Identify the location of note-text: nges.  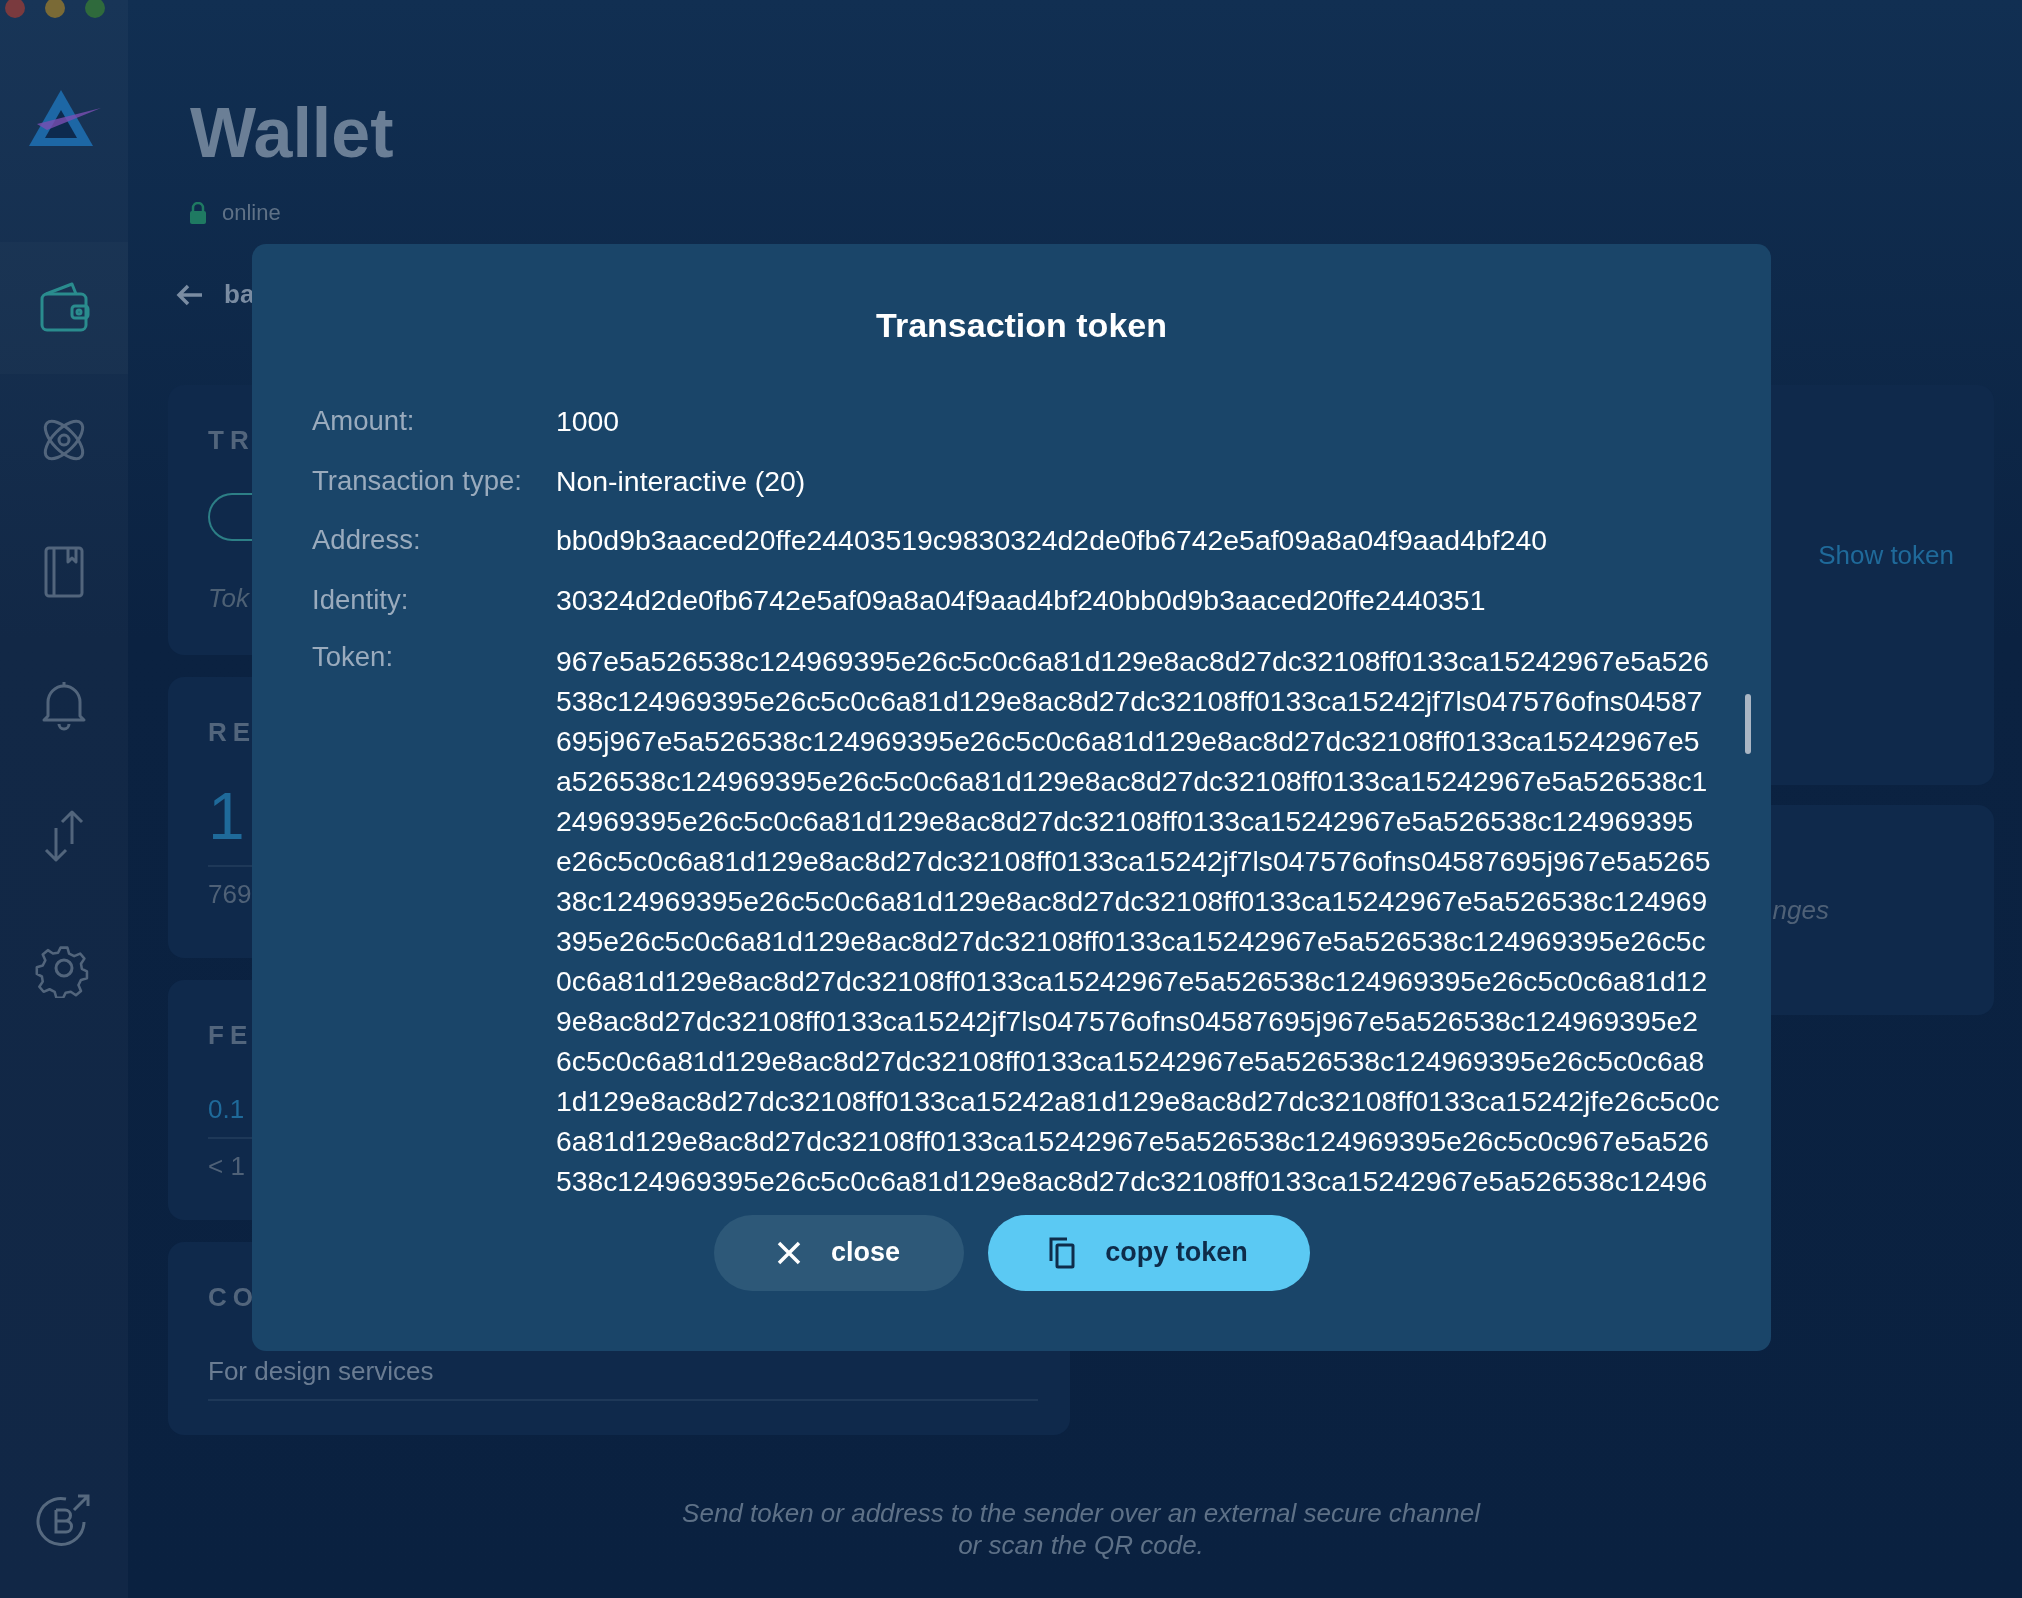
(1800, 910).